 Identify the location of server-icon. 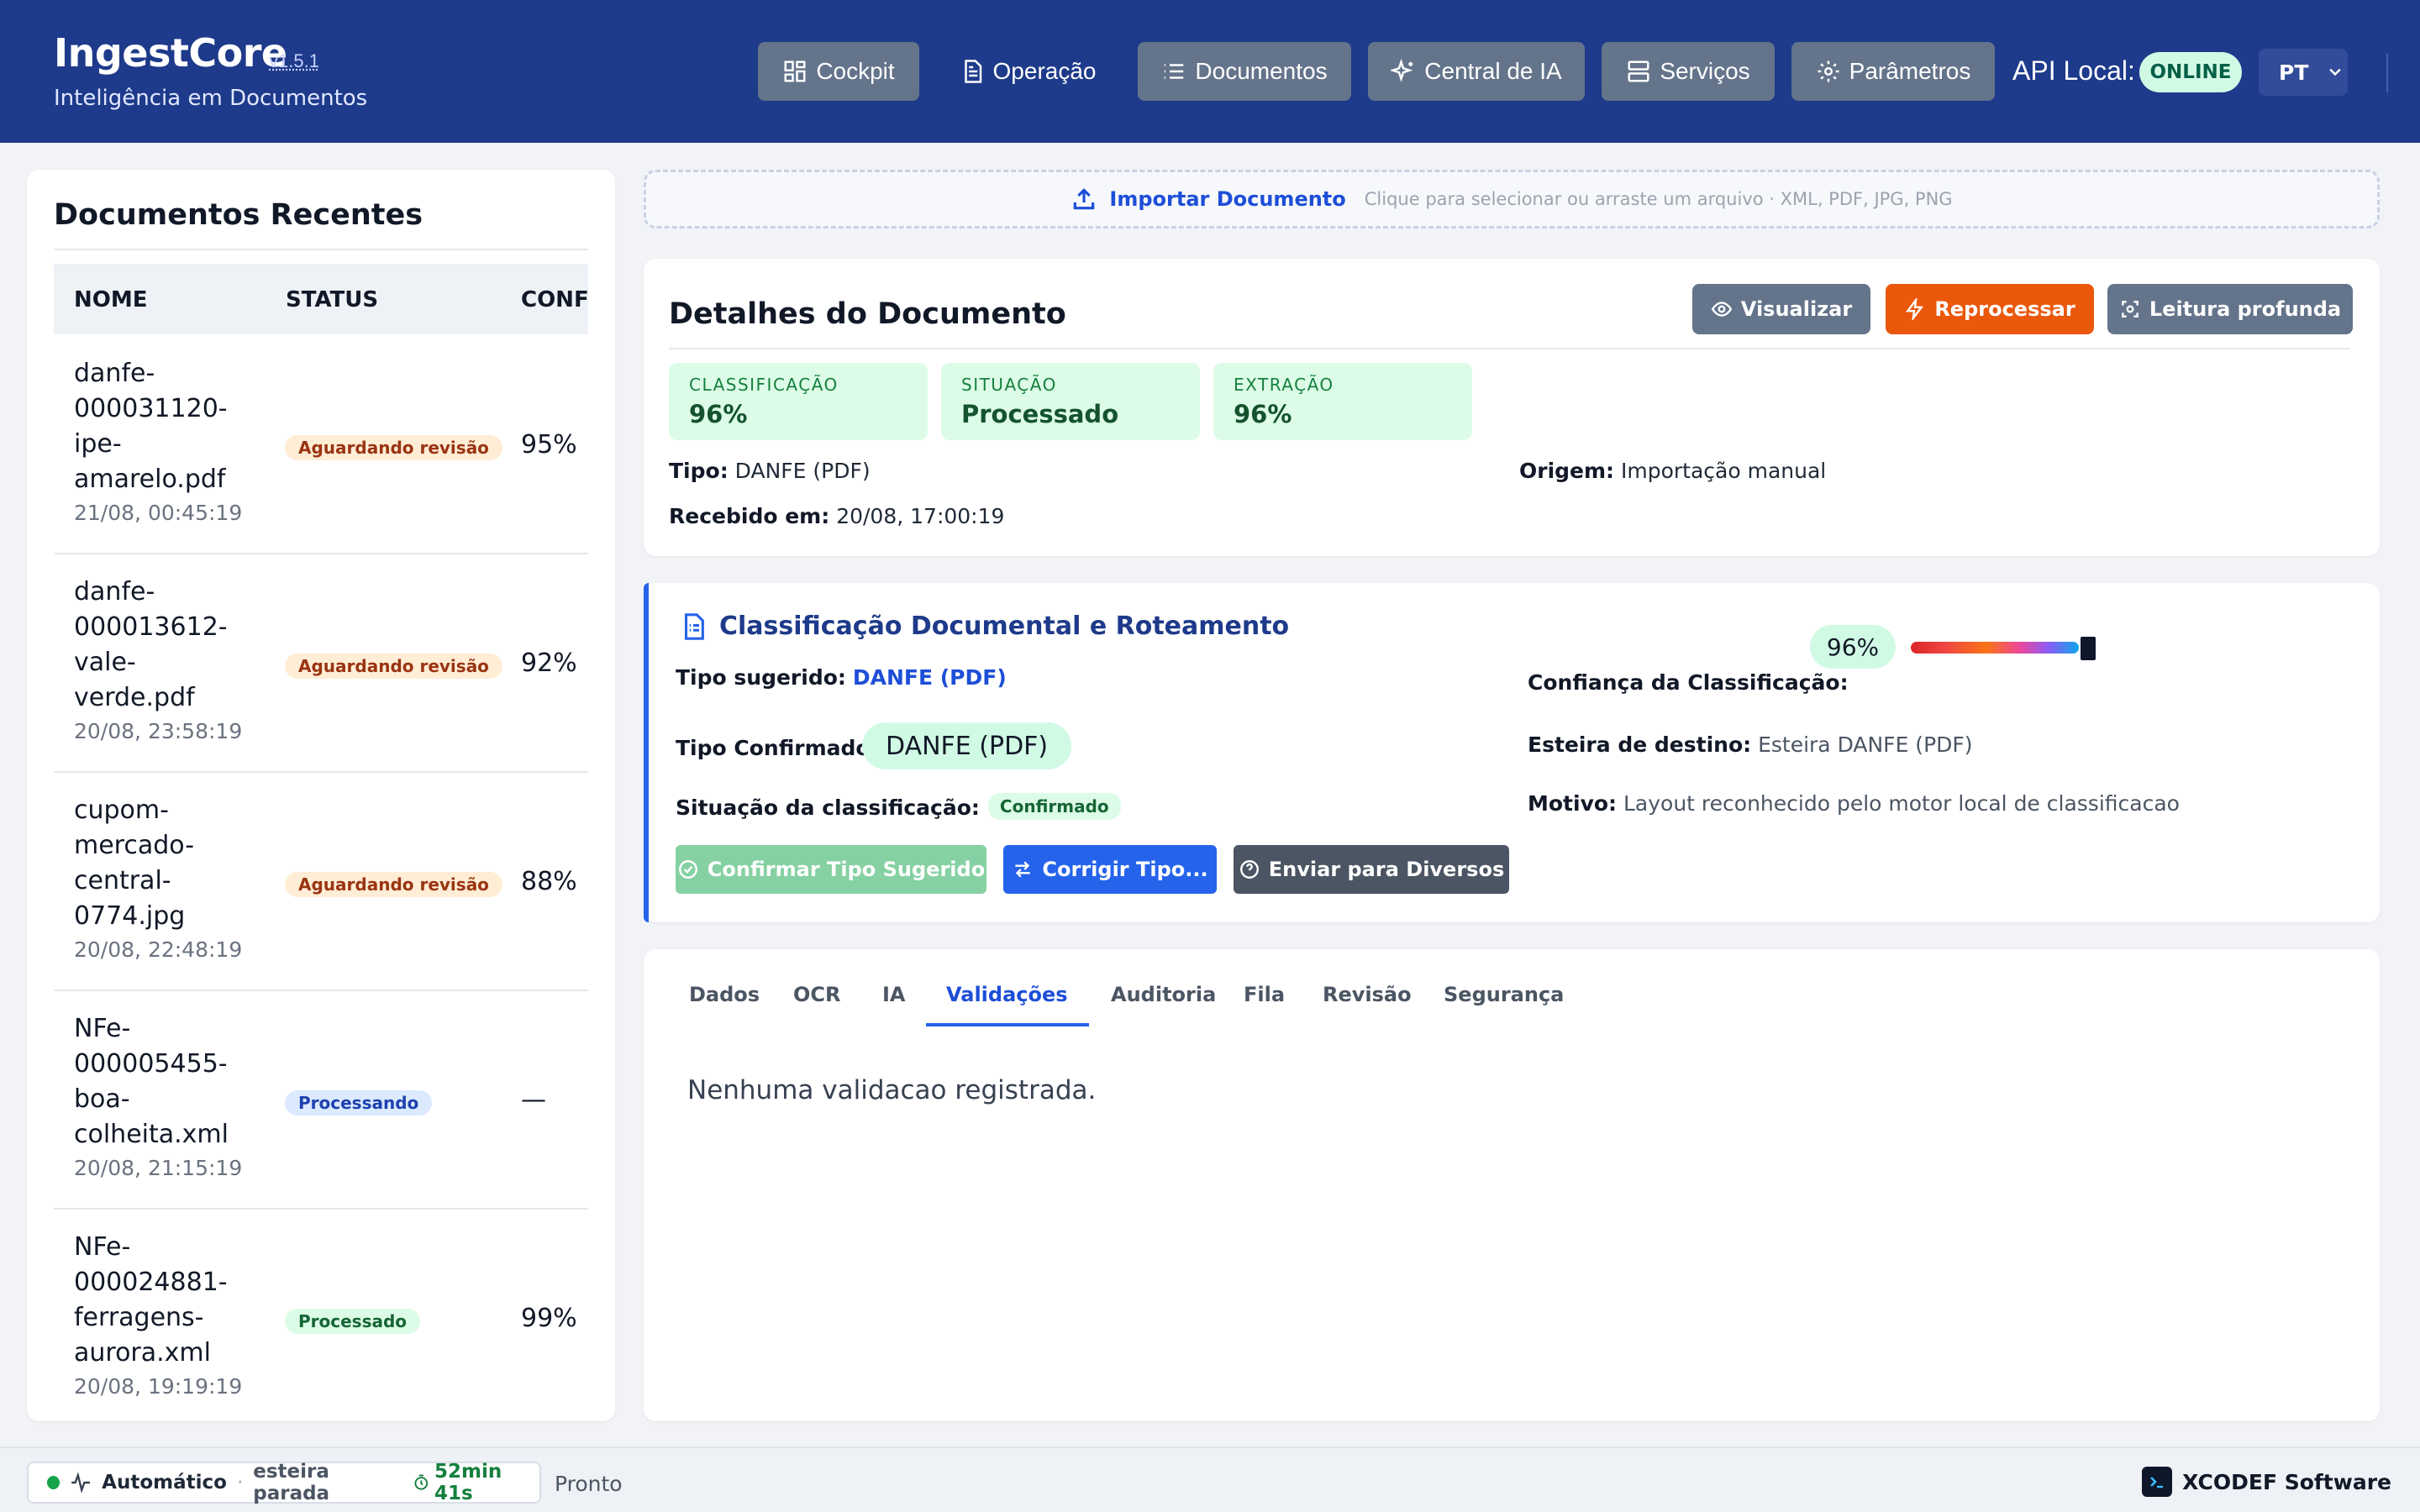
(1638, 71).